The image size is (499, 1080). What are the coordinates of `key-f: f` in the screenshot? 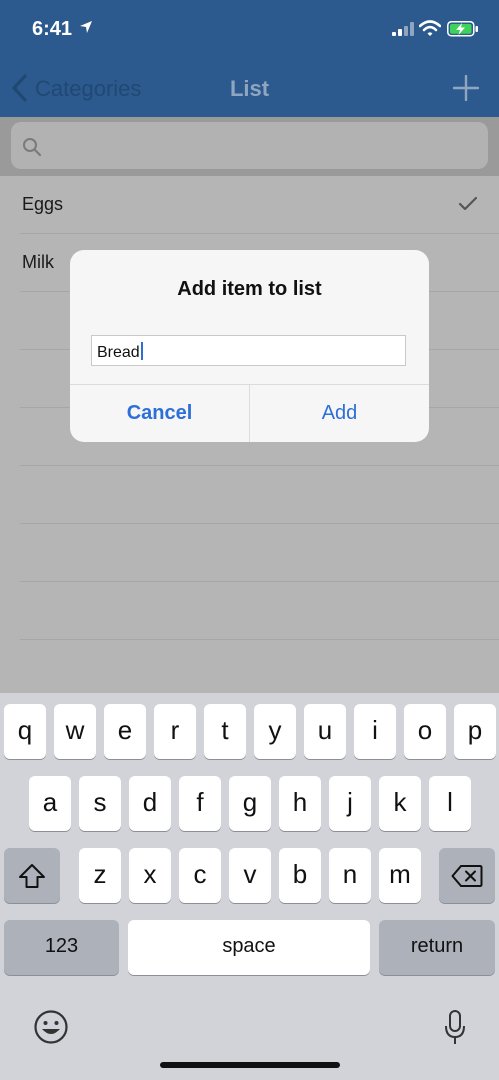 It's located at (200, 803).